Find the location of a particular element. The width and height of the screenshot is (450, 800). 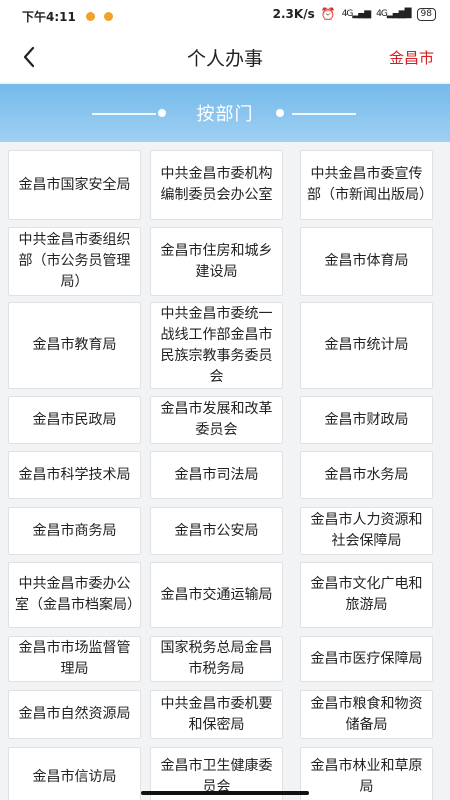

department-tile: 国家税务总局金昌市税务局 is located at coordinates (216, 659).